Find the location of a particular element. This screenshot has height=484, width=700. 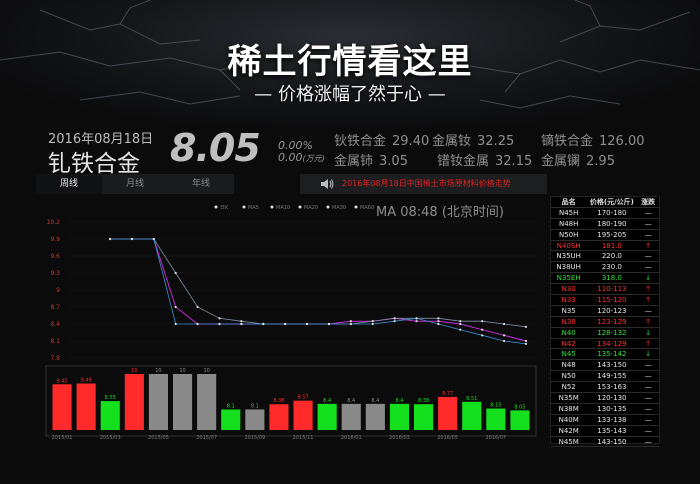

product-name-cell: N35EH is located at coordinates (568, 278).